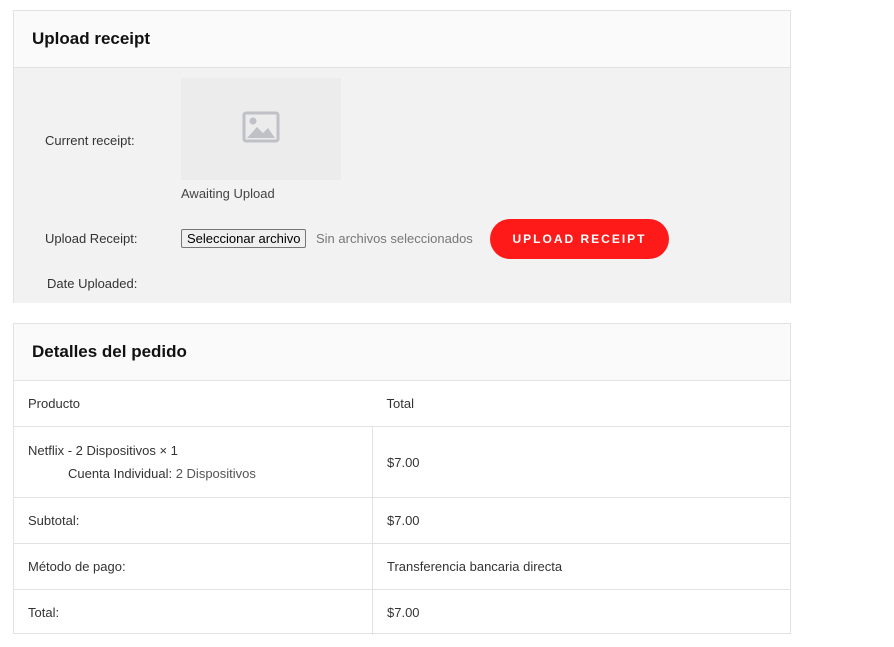  What do you see at coordinates (109, 351) in the screenshot?
I see `order-details-title: Detalles del pedido` at bounding box center [109, 351].